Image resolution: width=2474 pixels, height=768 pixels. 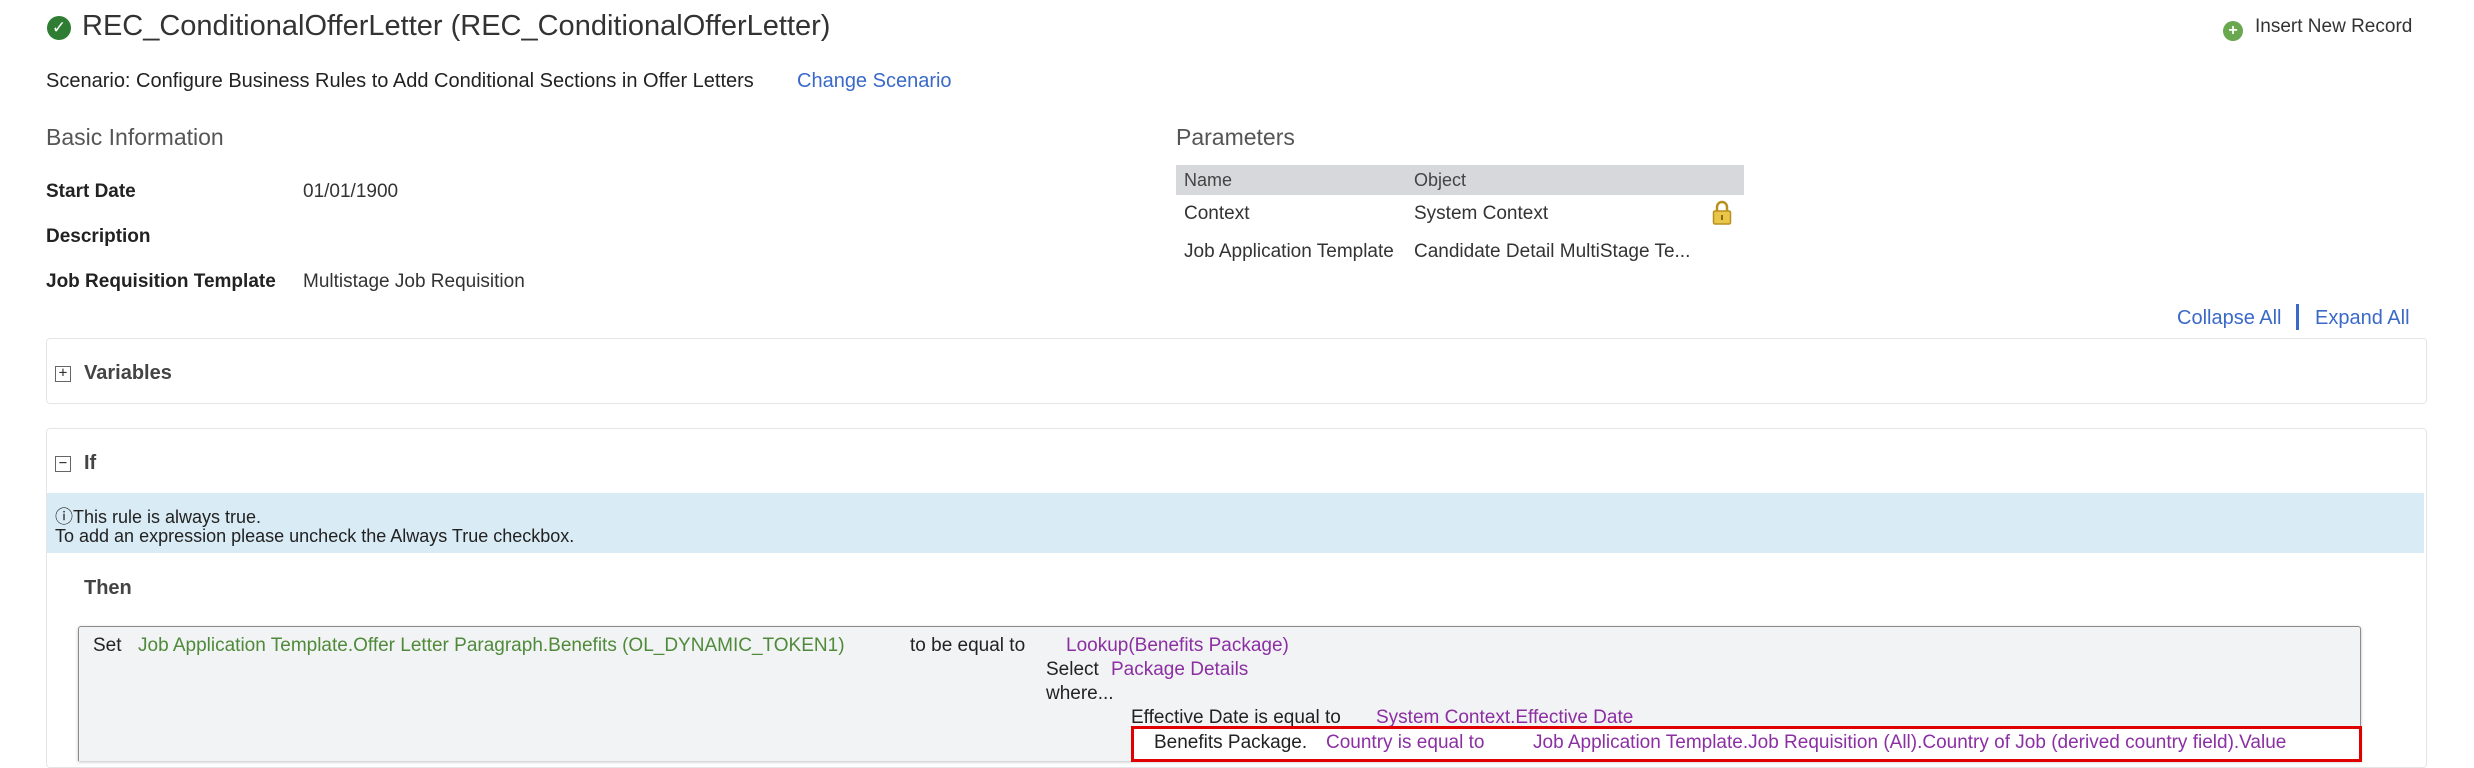 What do you see at coordinates (1235, 137) in the screenshot?
I see `parameters-title: Parameters` at bounding box center [1235, 137].